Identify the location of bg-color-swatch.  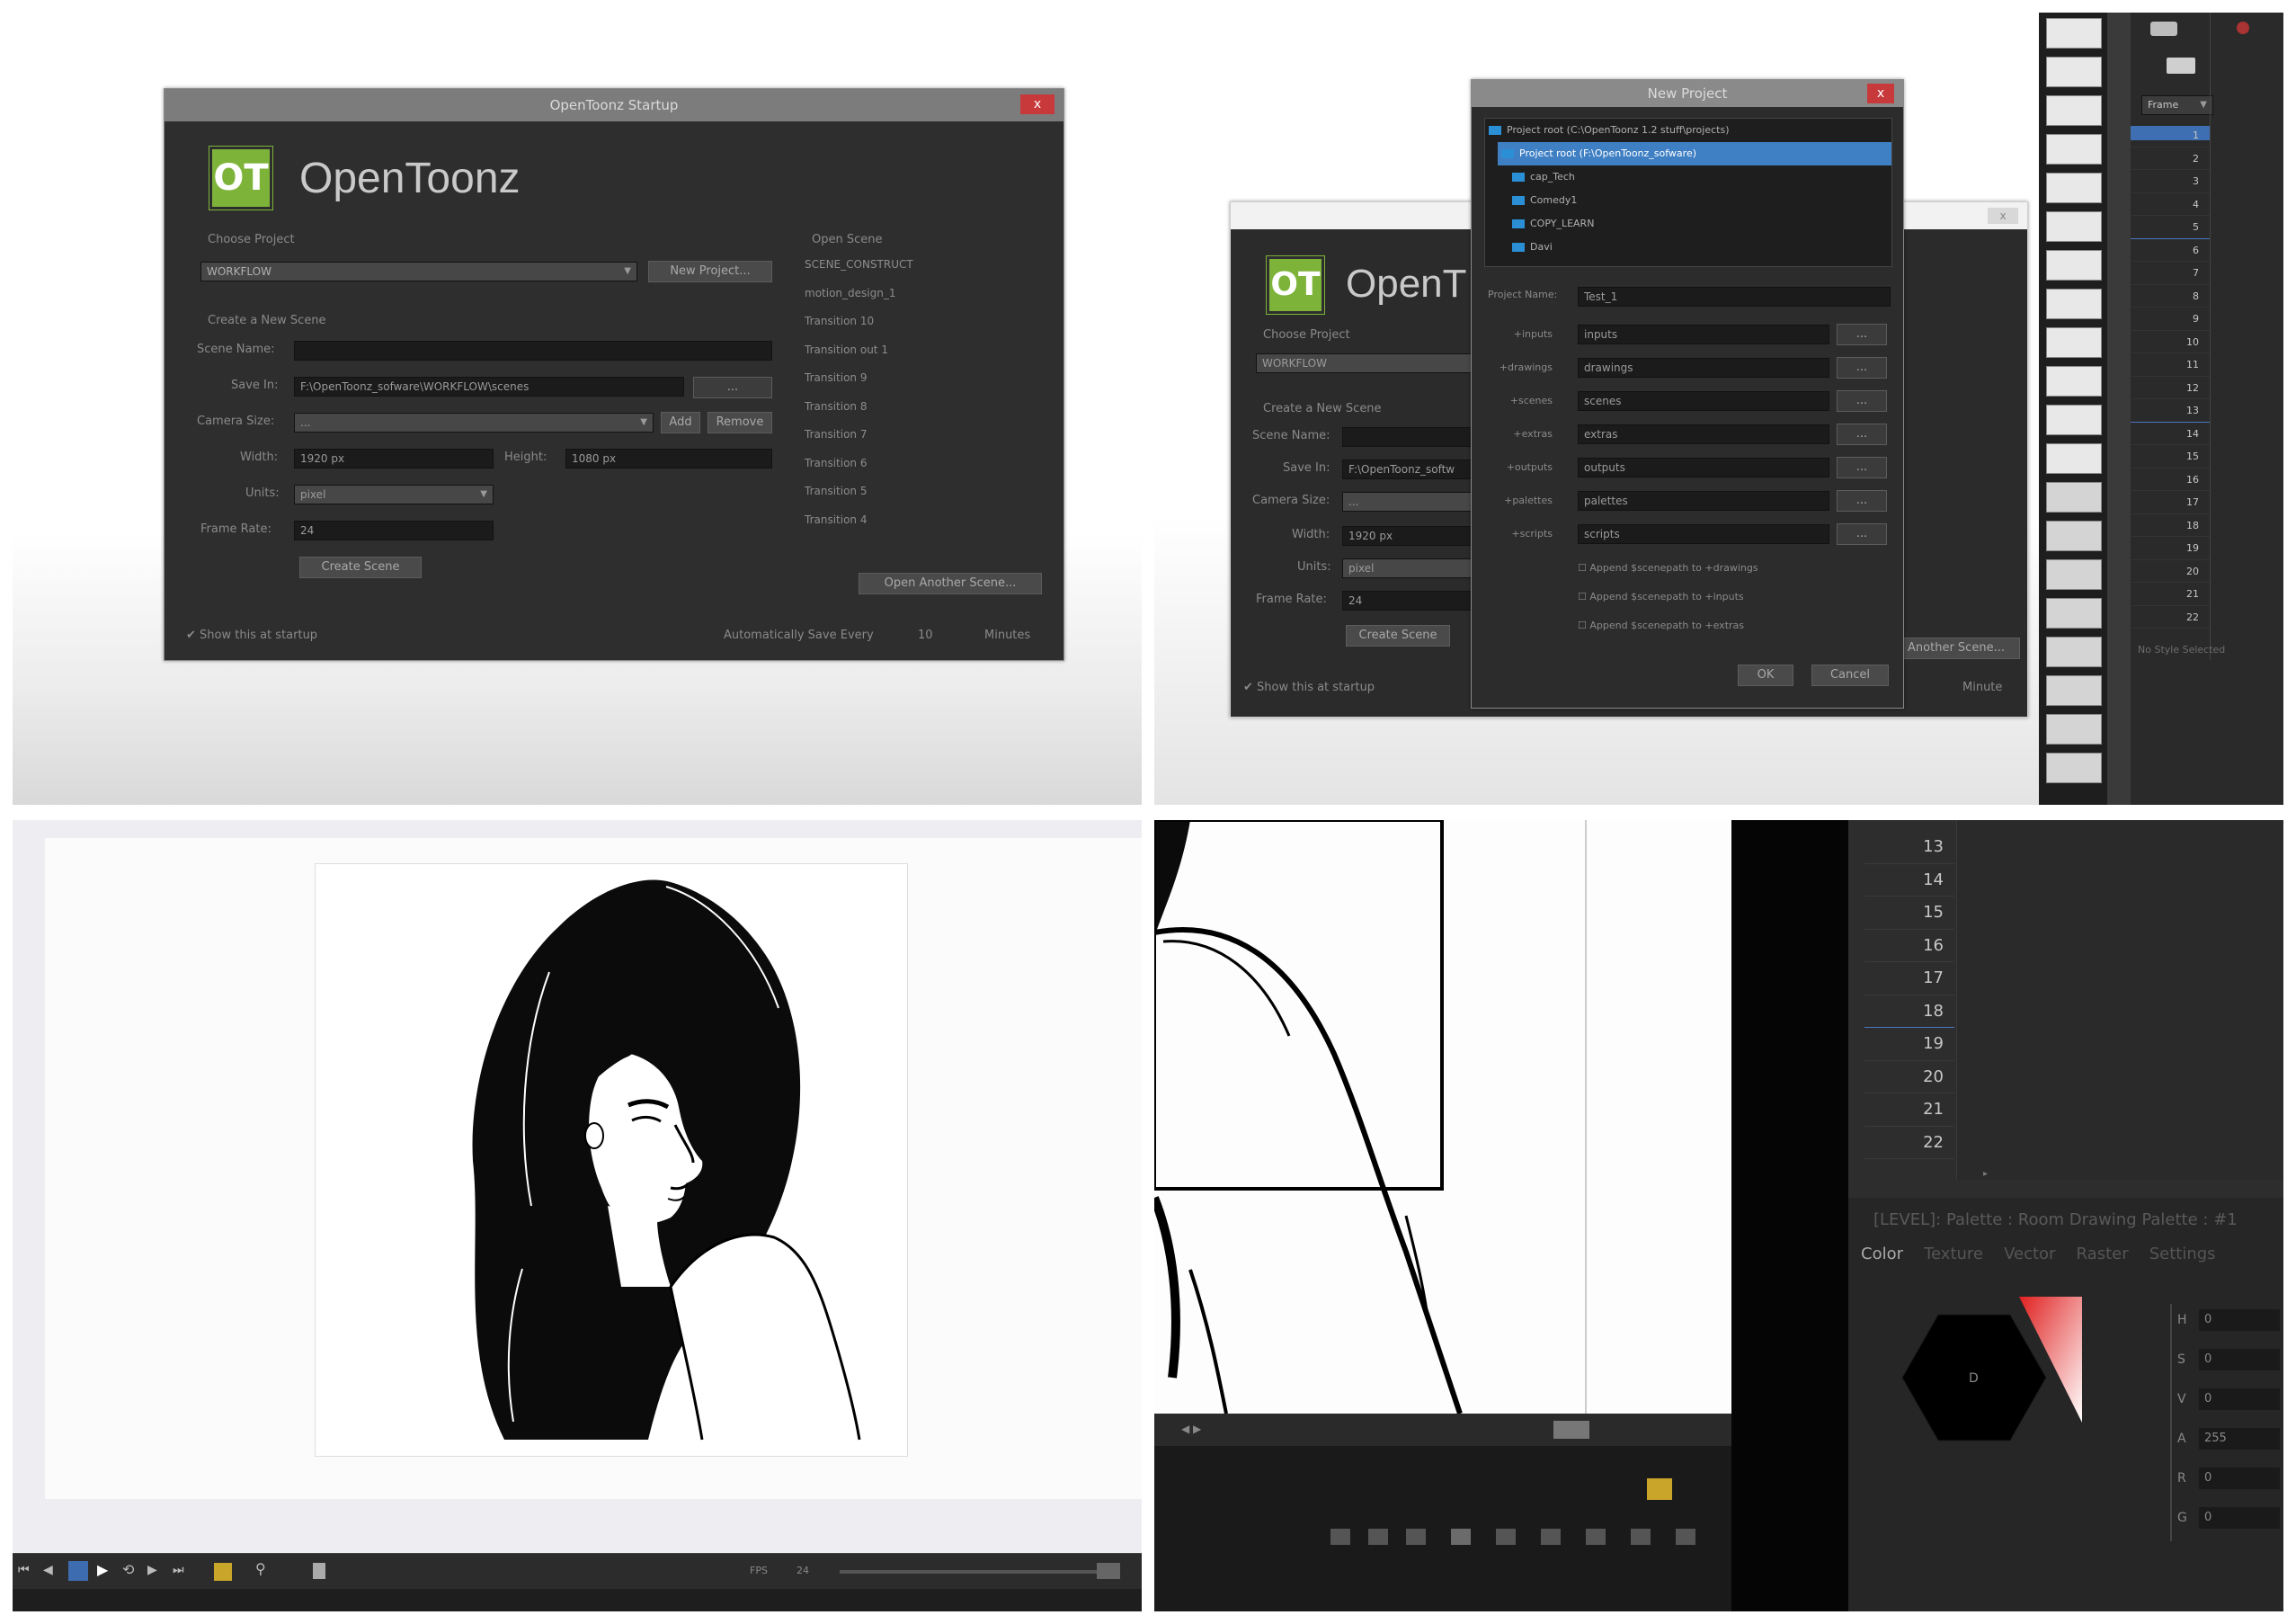
(223, 1572).